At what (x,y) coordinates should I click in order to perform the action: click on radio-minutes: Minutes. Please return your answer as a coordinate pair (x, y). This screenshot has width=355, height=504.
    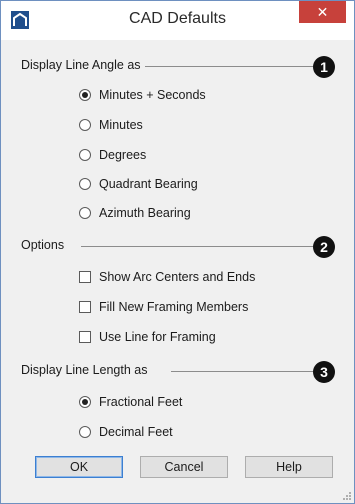
    Looking at the image, I should click on (111, 125).